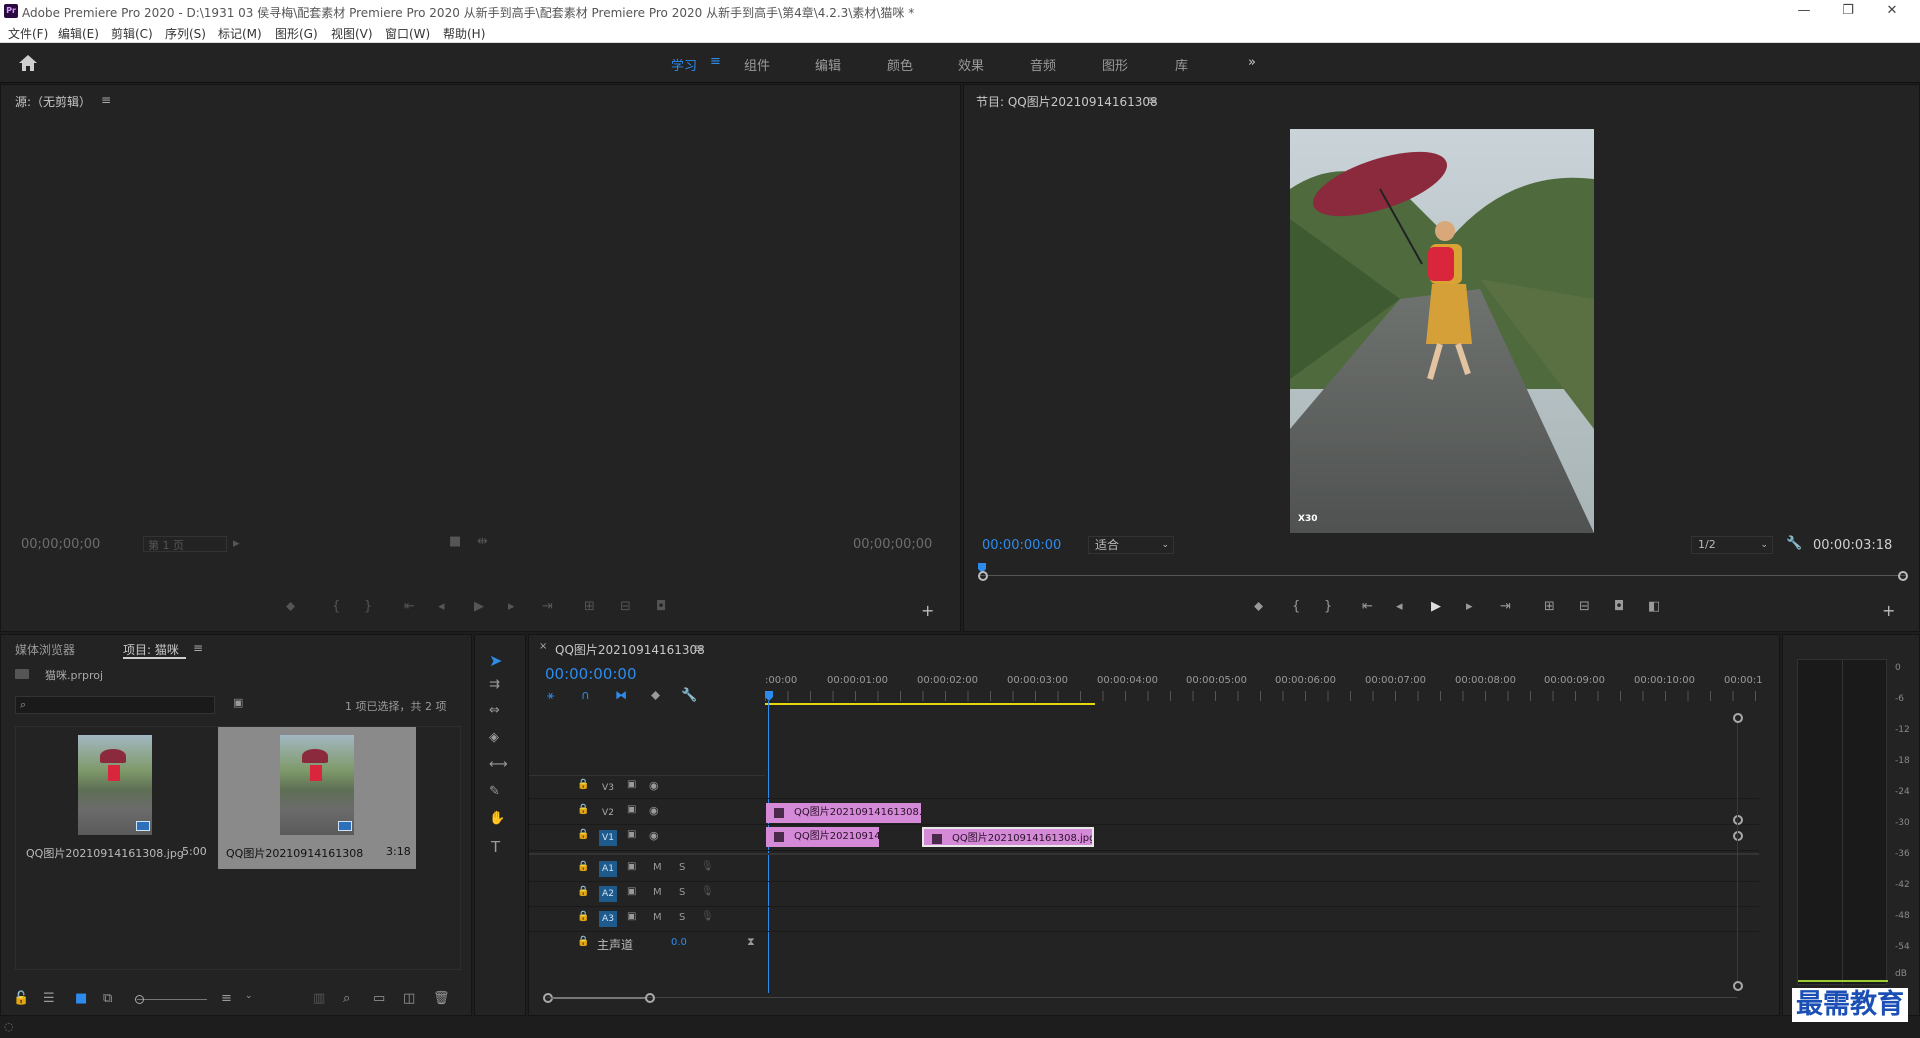 The height and width of the screenshot is (1038, 1920). Describe the element at coordinates (379, 998) in the screenshot. I see `new-bin-icon: ▭` at that location.